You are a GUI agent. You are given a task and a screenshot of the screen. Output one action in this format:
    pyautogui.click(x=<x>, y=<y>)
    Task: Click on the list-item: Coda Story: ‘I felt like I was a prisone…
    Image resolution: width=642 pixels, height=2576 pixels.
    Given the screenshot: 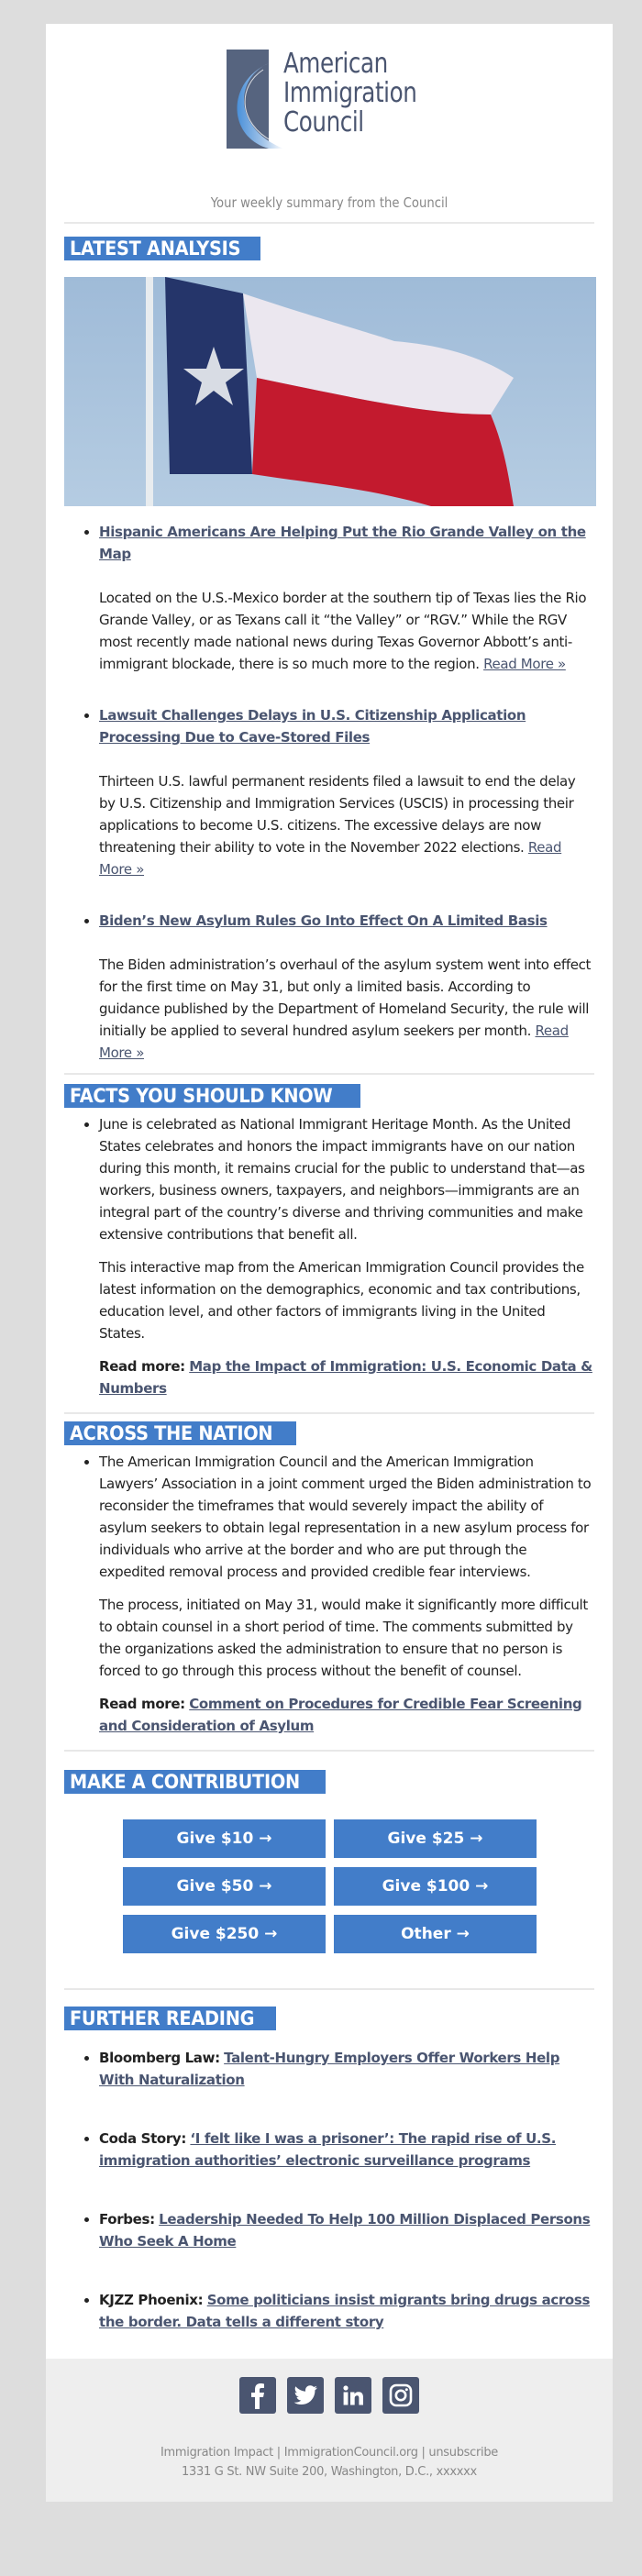 What is the action you would take?
    pyautogui.click(x=346, y=2150)
    